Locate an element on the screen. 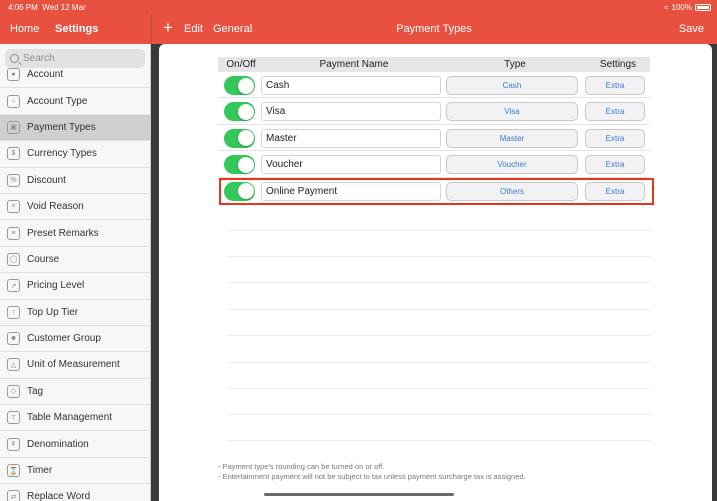 The image size is (717, 501). group-icon: ☻ is located at coordinates (13, 339).